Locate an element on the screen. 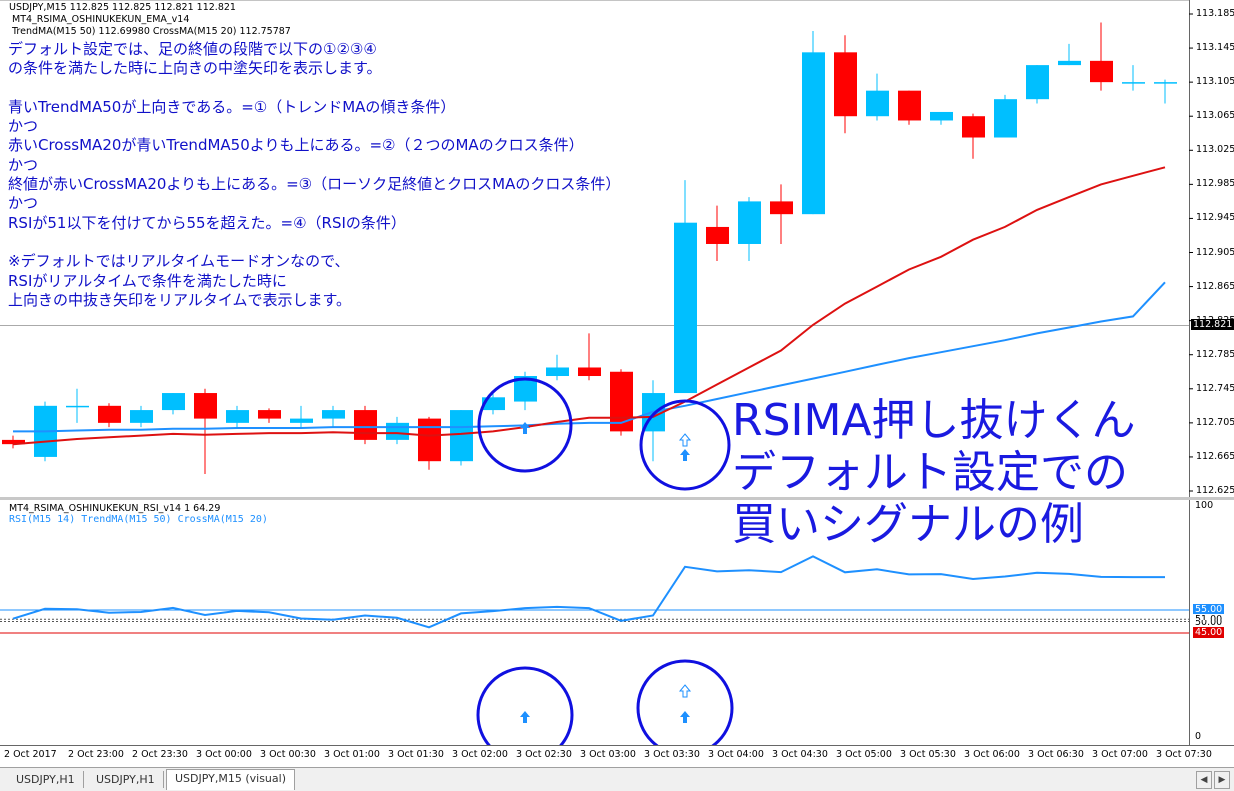  time-tick-label: 3 Oct 00:30 is located at coordinates (288, 754).